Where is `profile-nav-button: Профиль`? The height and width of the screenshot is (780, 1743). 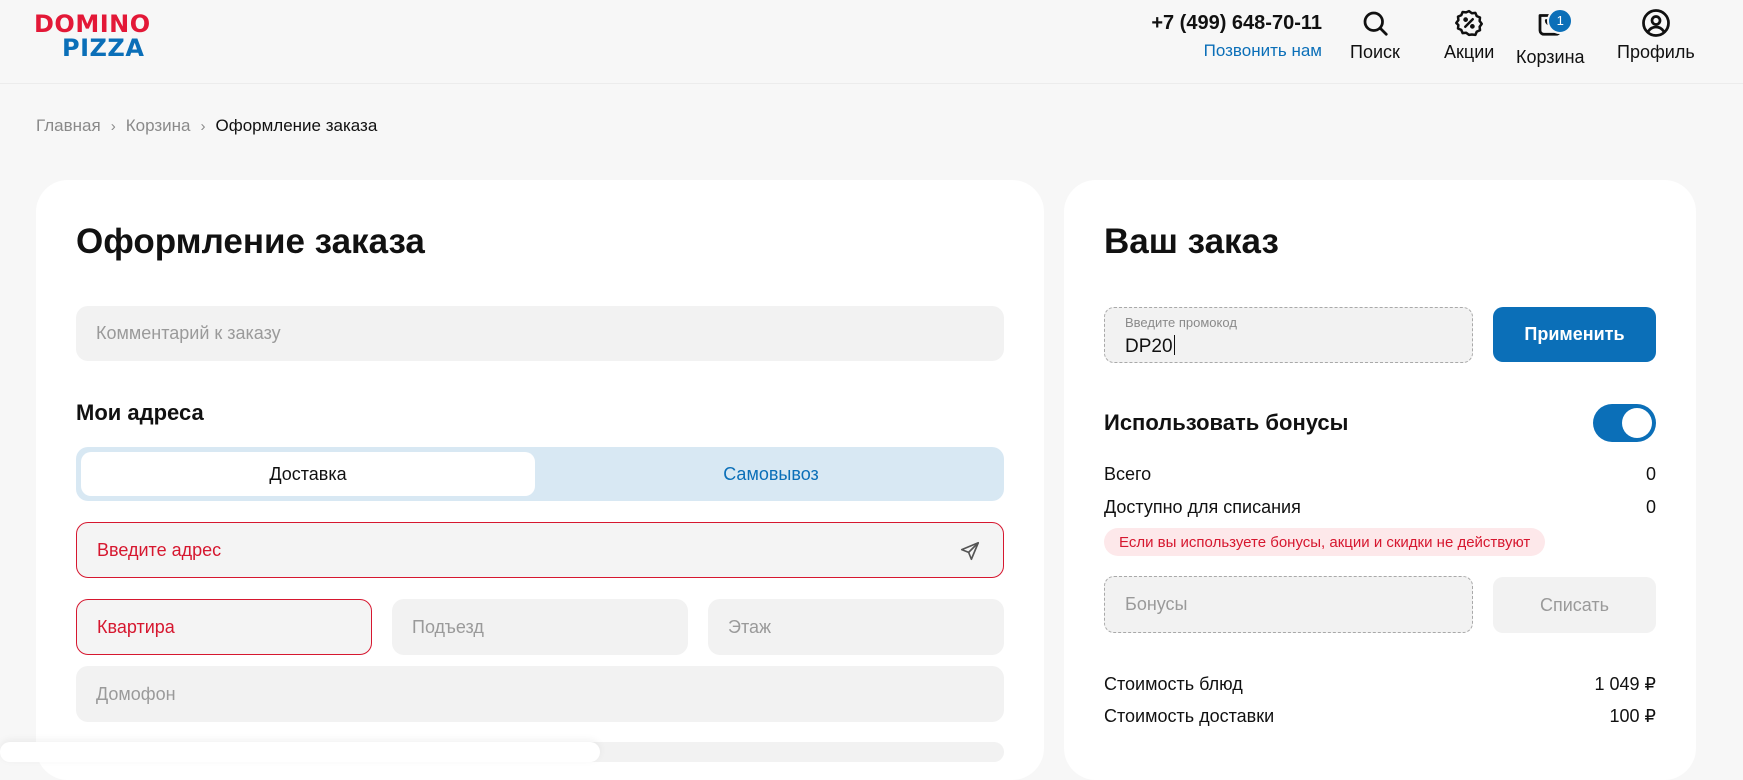 profile-nav-button: Профиль is located at coordinates (1656, 35).